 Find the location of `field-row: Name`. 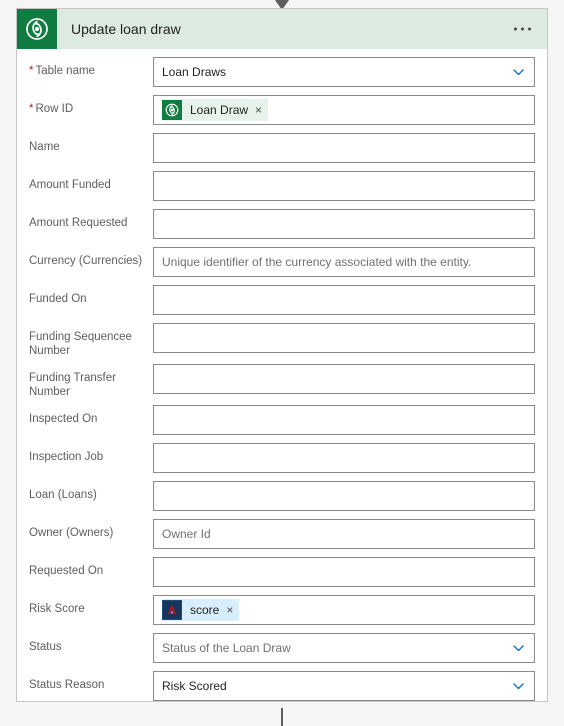

field-row: Name is located at coordinates (282, 149).